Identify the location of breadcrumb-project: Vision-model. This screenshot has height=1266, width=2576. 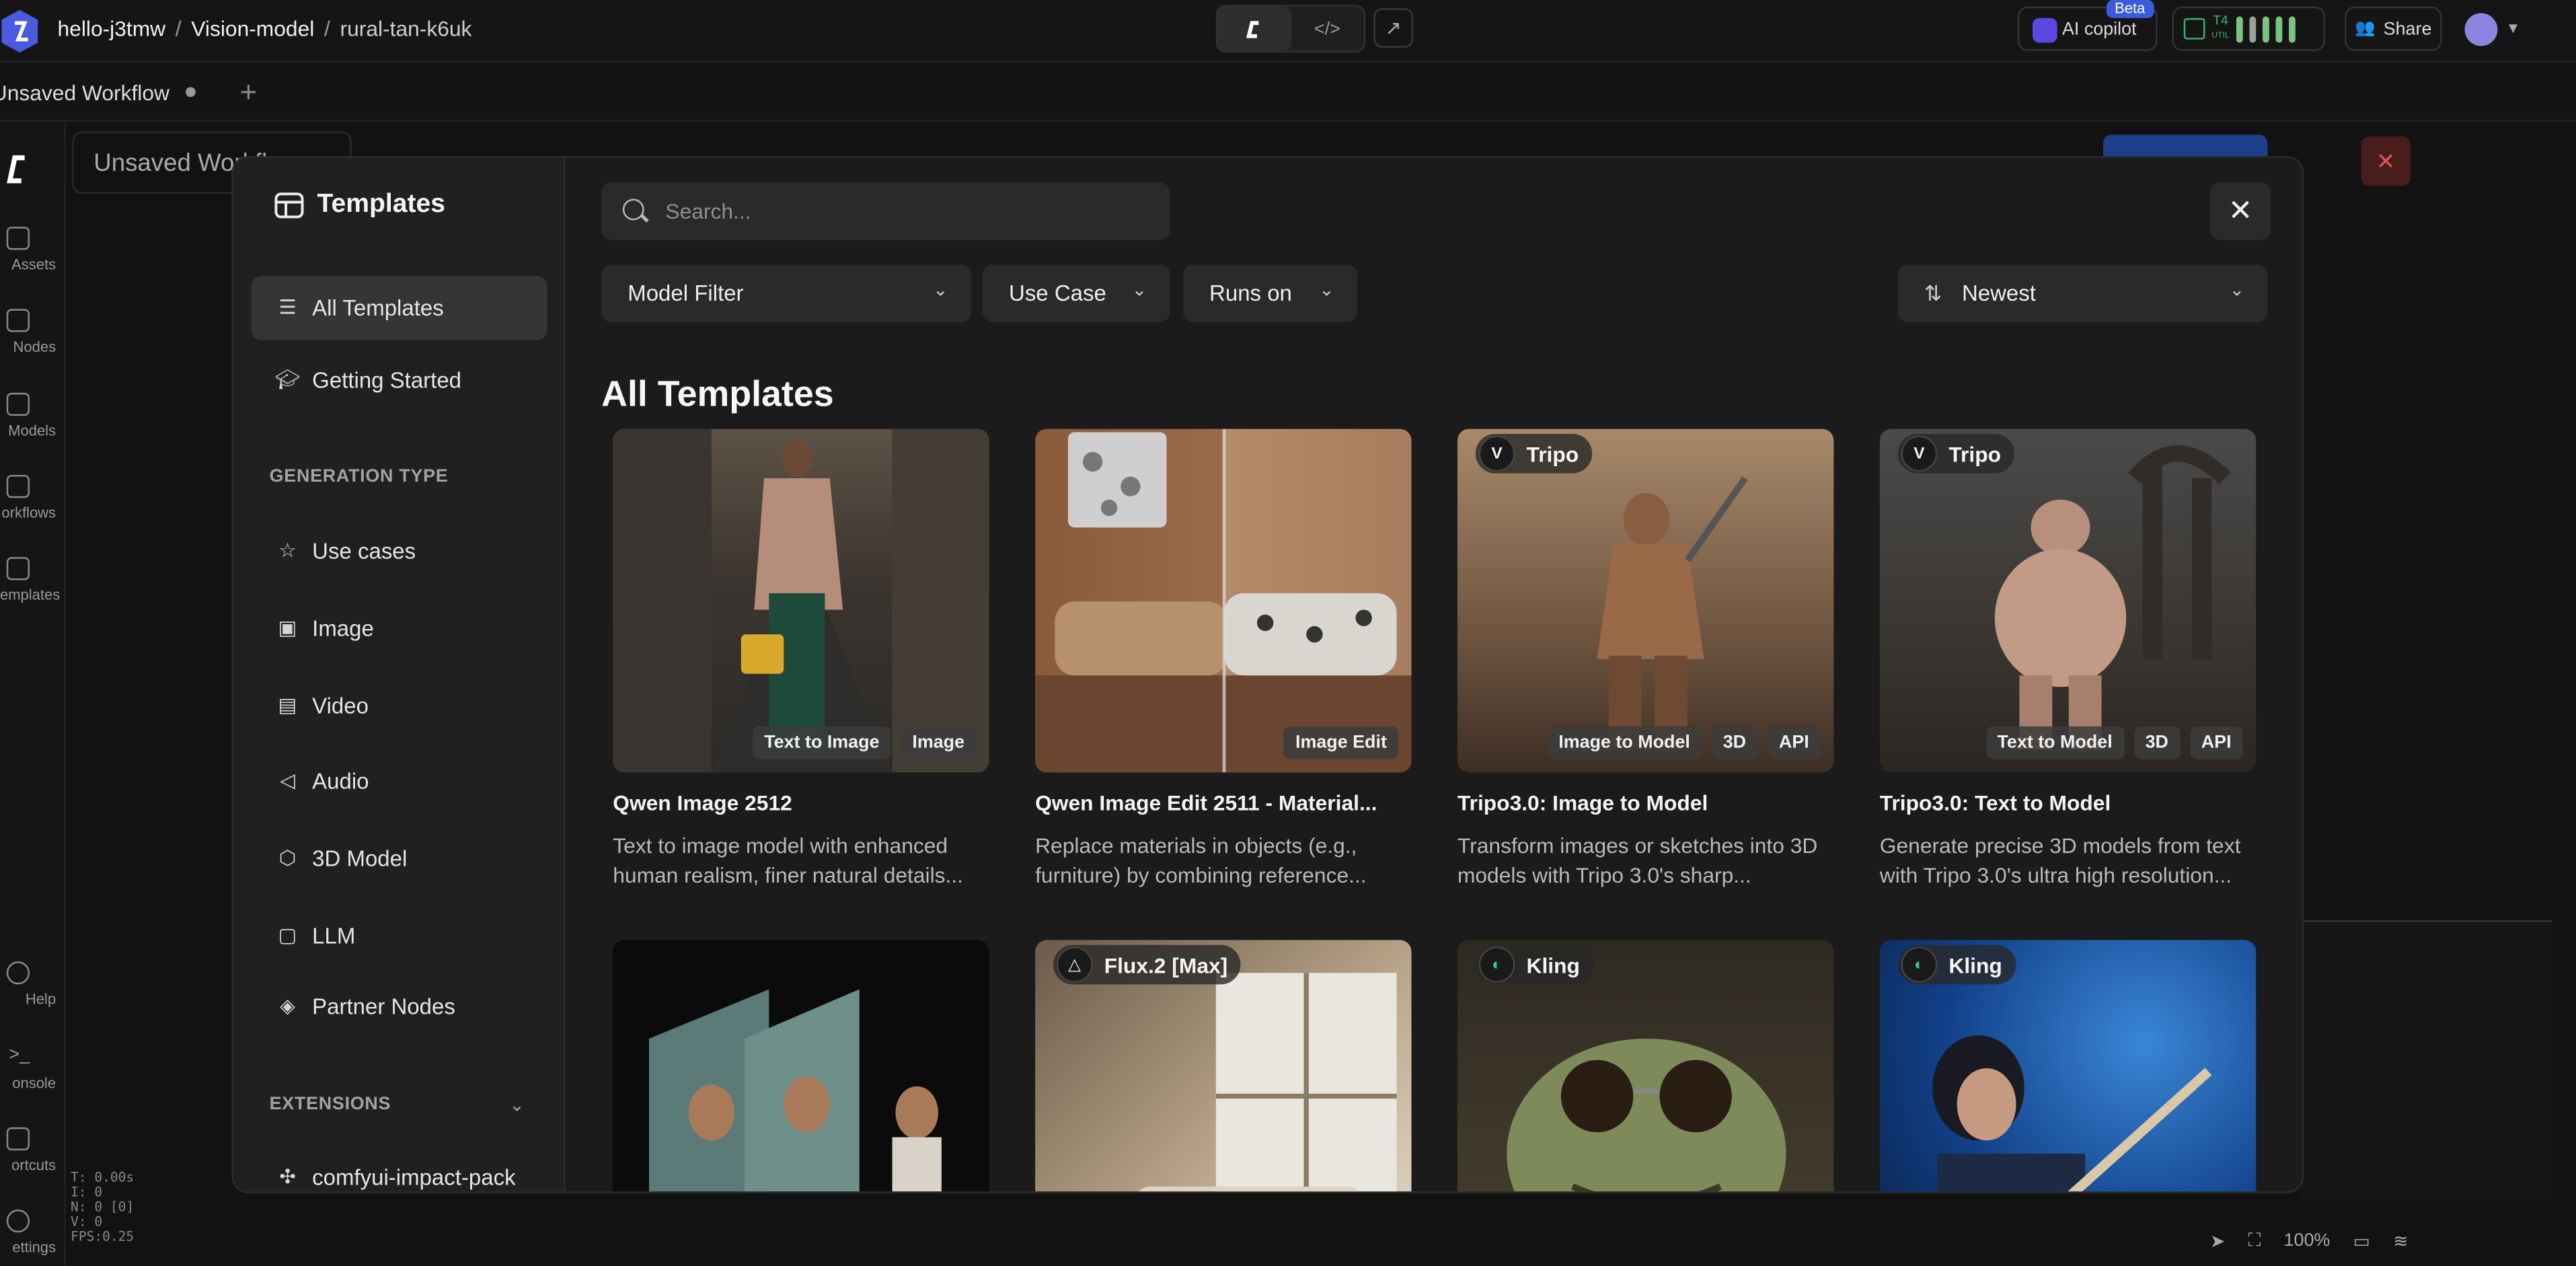
(252, 28).